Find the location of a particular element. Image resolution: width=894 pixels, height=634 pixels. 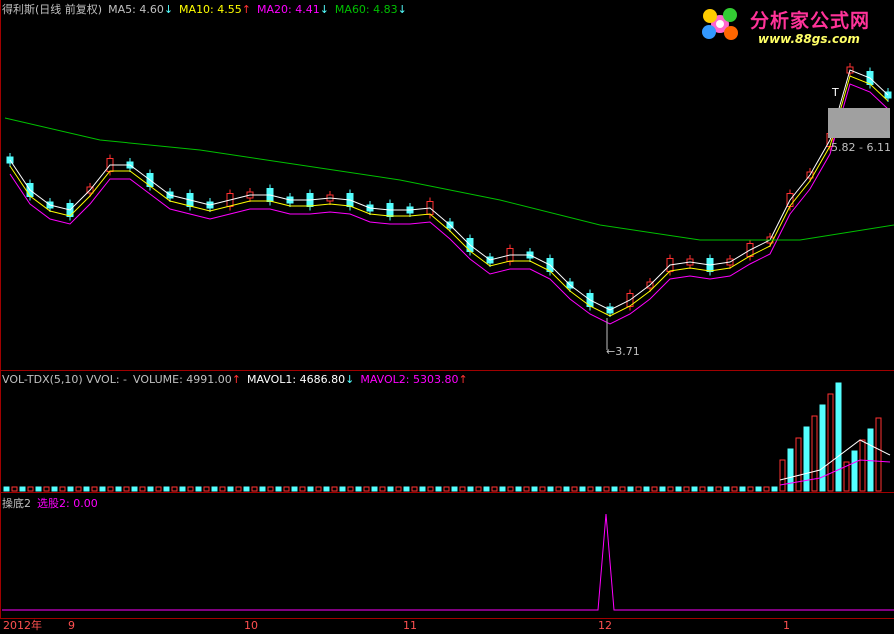

volume-value: VOLUME: 4991.00↑ is located at coordinates (187, 379).